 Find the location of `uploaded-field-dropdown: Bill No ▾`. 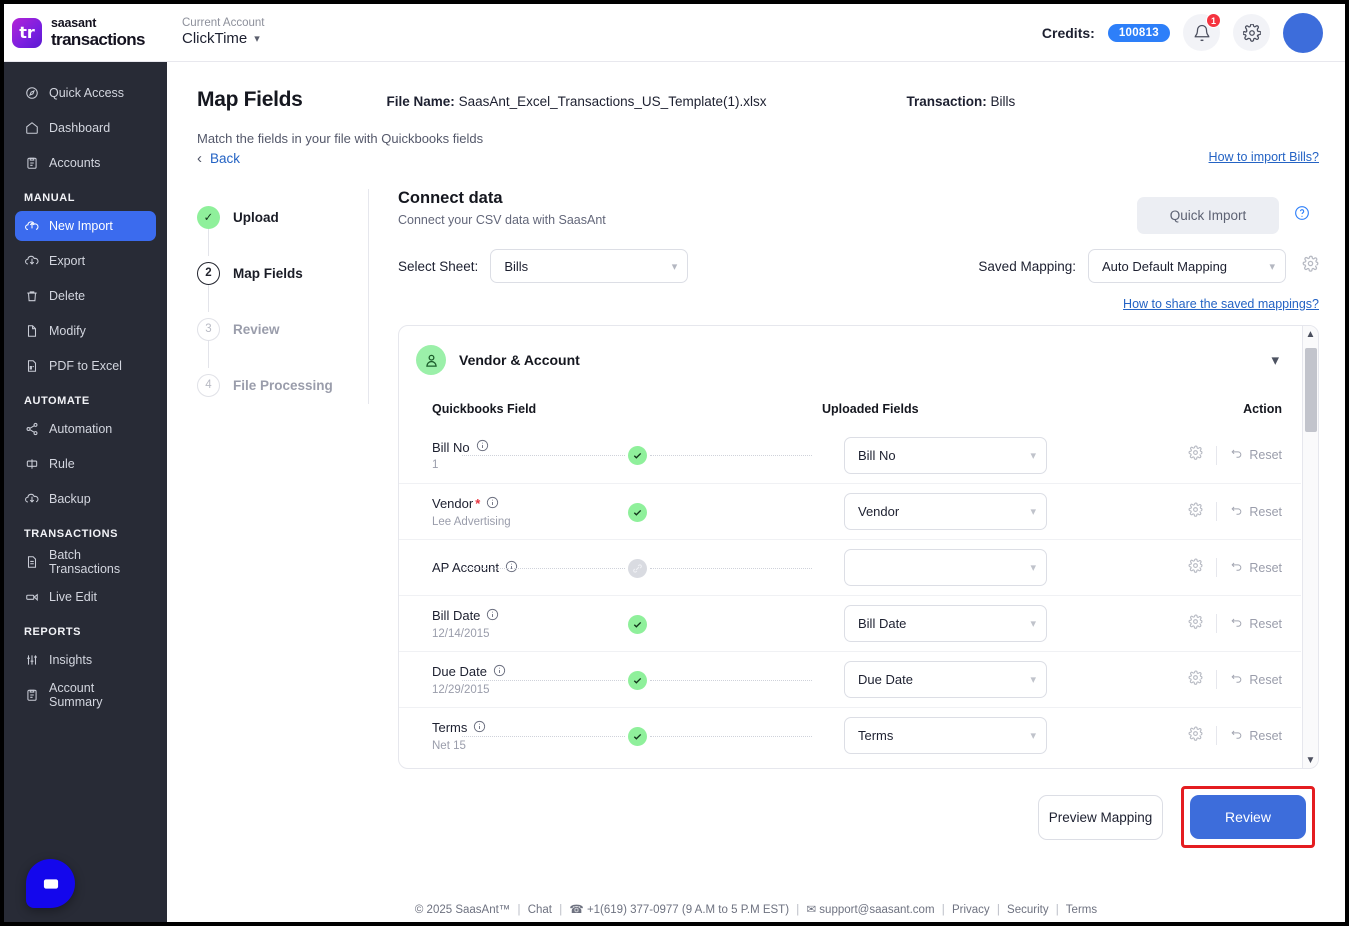

uploaded-field-dropdown: Bill No ▾ is located at coordinates (945, 455).